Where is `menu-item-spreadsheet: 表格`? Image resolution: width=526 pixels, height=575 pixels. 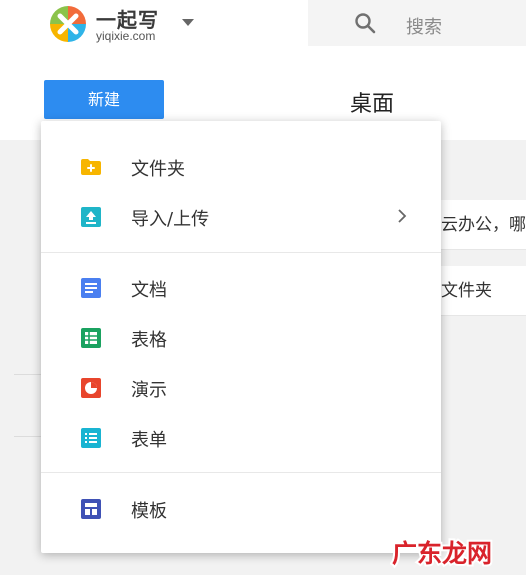
menu-item-spreadsheet: 表格 is located at coordinates (241, 338).